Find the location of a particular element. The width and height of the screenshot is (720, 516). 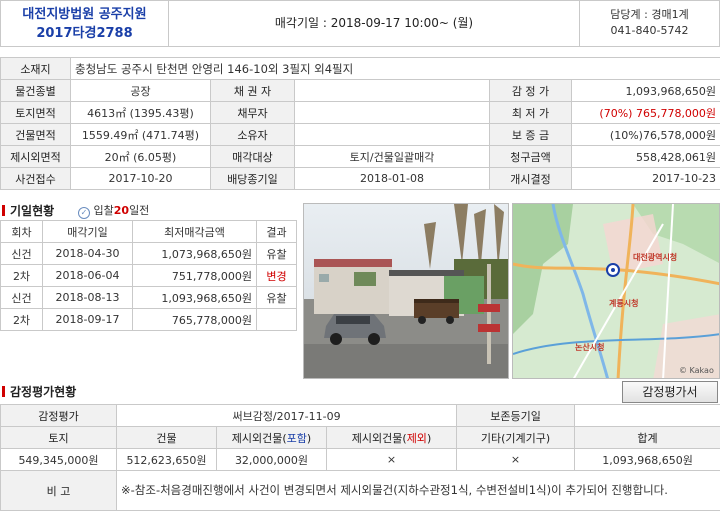

value-incl: 32,000,000원 is located at coordinates (271, 459).